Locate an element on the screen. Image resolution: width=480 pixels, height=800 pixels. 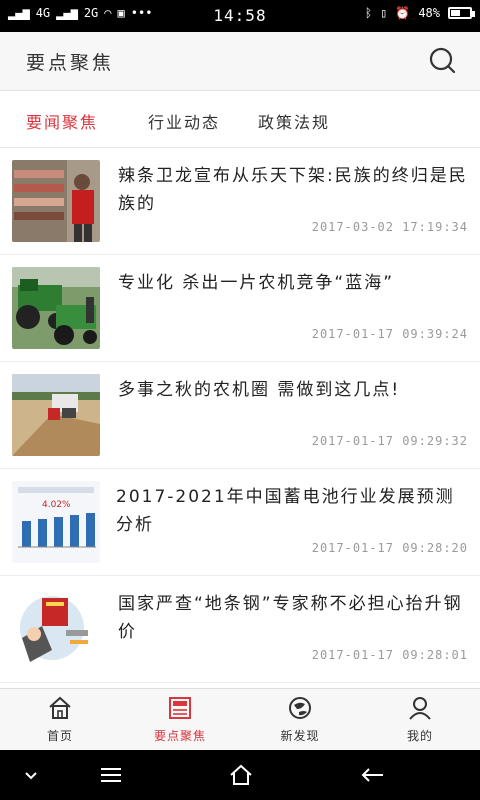
chevron-down-icon is located at coordinates (31, 775).